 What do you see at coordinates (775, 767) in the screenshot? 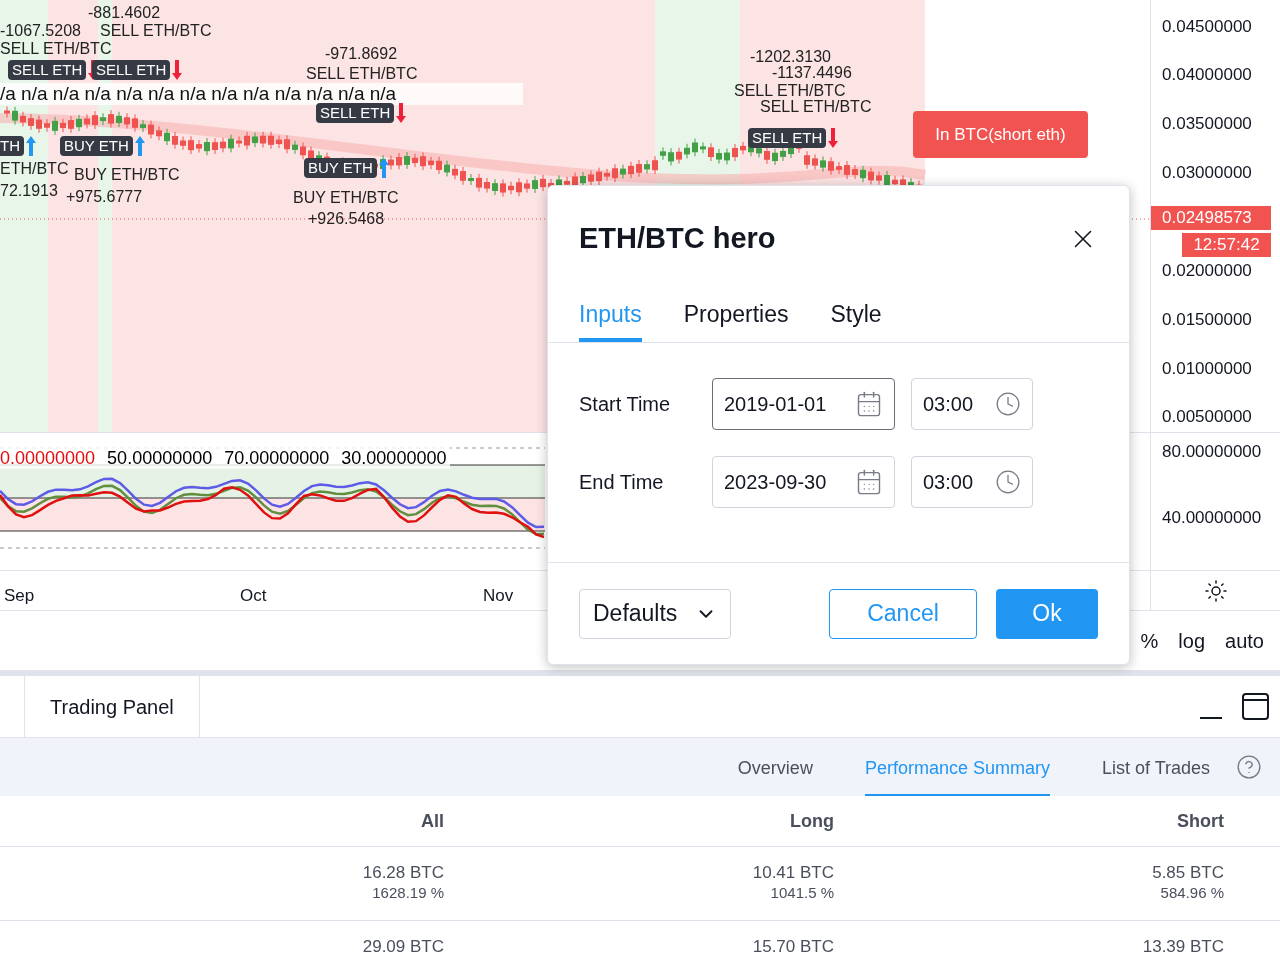
I see `report-tab: Overview` at bounding box center [775, 767].